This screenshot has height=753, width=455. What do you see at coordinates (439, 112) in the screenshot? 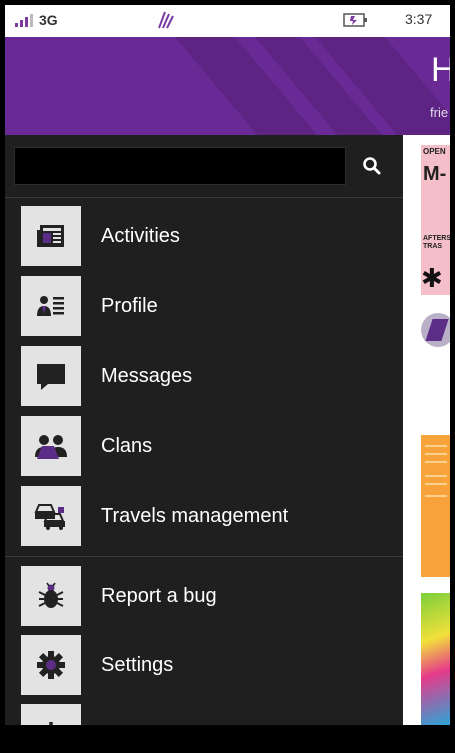
I see `page-subtitle: frie` at bounding box center [439, 112].